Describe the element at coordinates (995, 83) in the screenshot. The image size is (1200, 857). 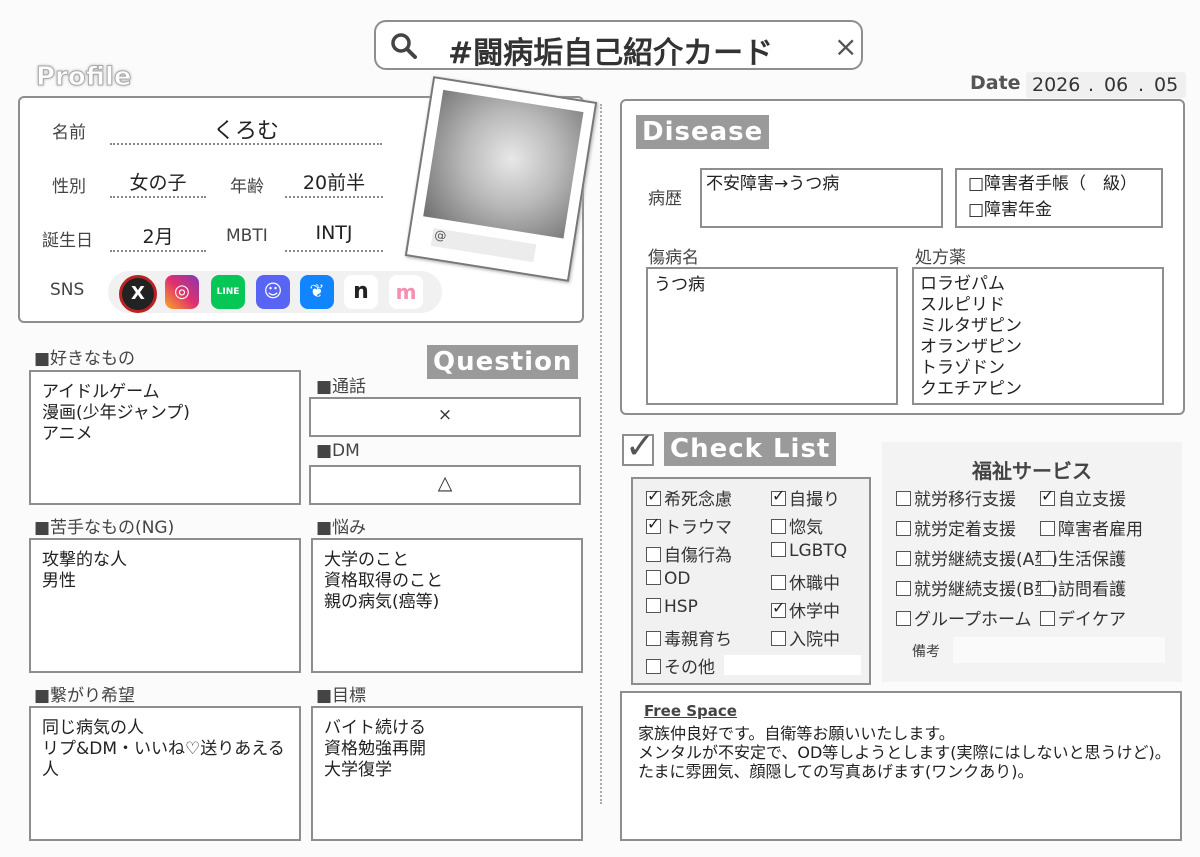
I see `date-label: Date` at that location.